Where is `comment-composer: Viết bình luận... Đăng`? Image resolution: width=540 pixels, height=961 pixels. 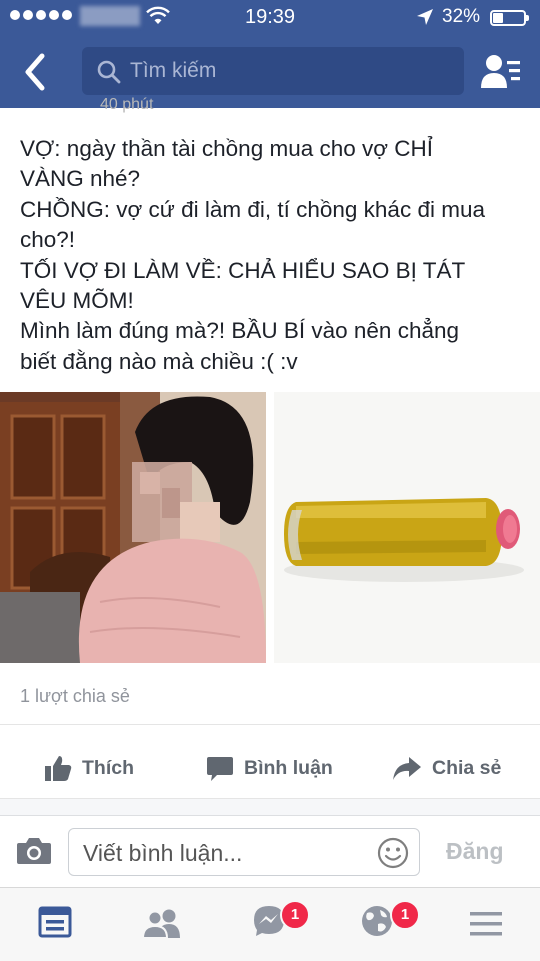 comment-composer: Viết bình luận... Đăng is located at coordinates (270, 851).